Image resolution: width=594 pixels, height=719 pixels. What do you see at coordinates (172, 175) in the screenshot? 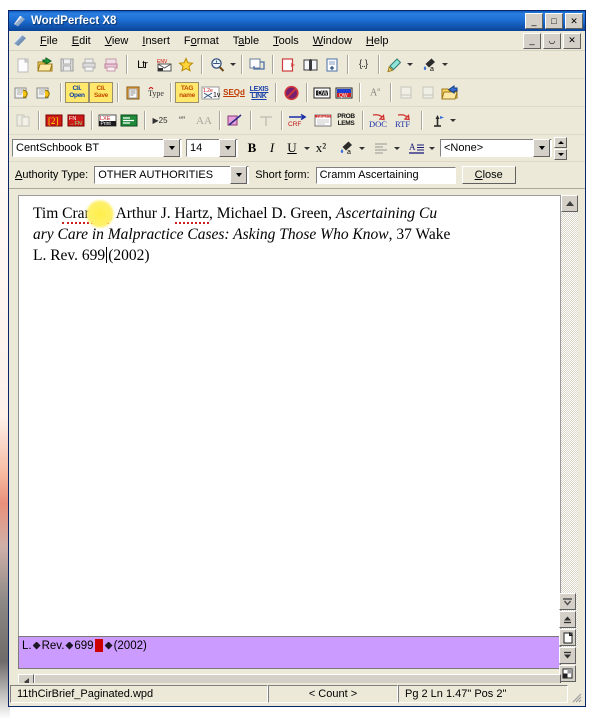
I see `authority-type-combo: OTHER AUTHORITIES` at bounding box center [172, 175].